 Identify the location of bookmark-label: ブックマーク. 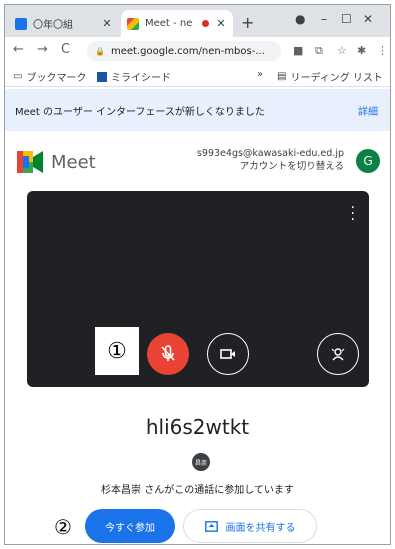
(56, 78).